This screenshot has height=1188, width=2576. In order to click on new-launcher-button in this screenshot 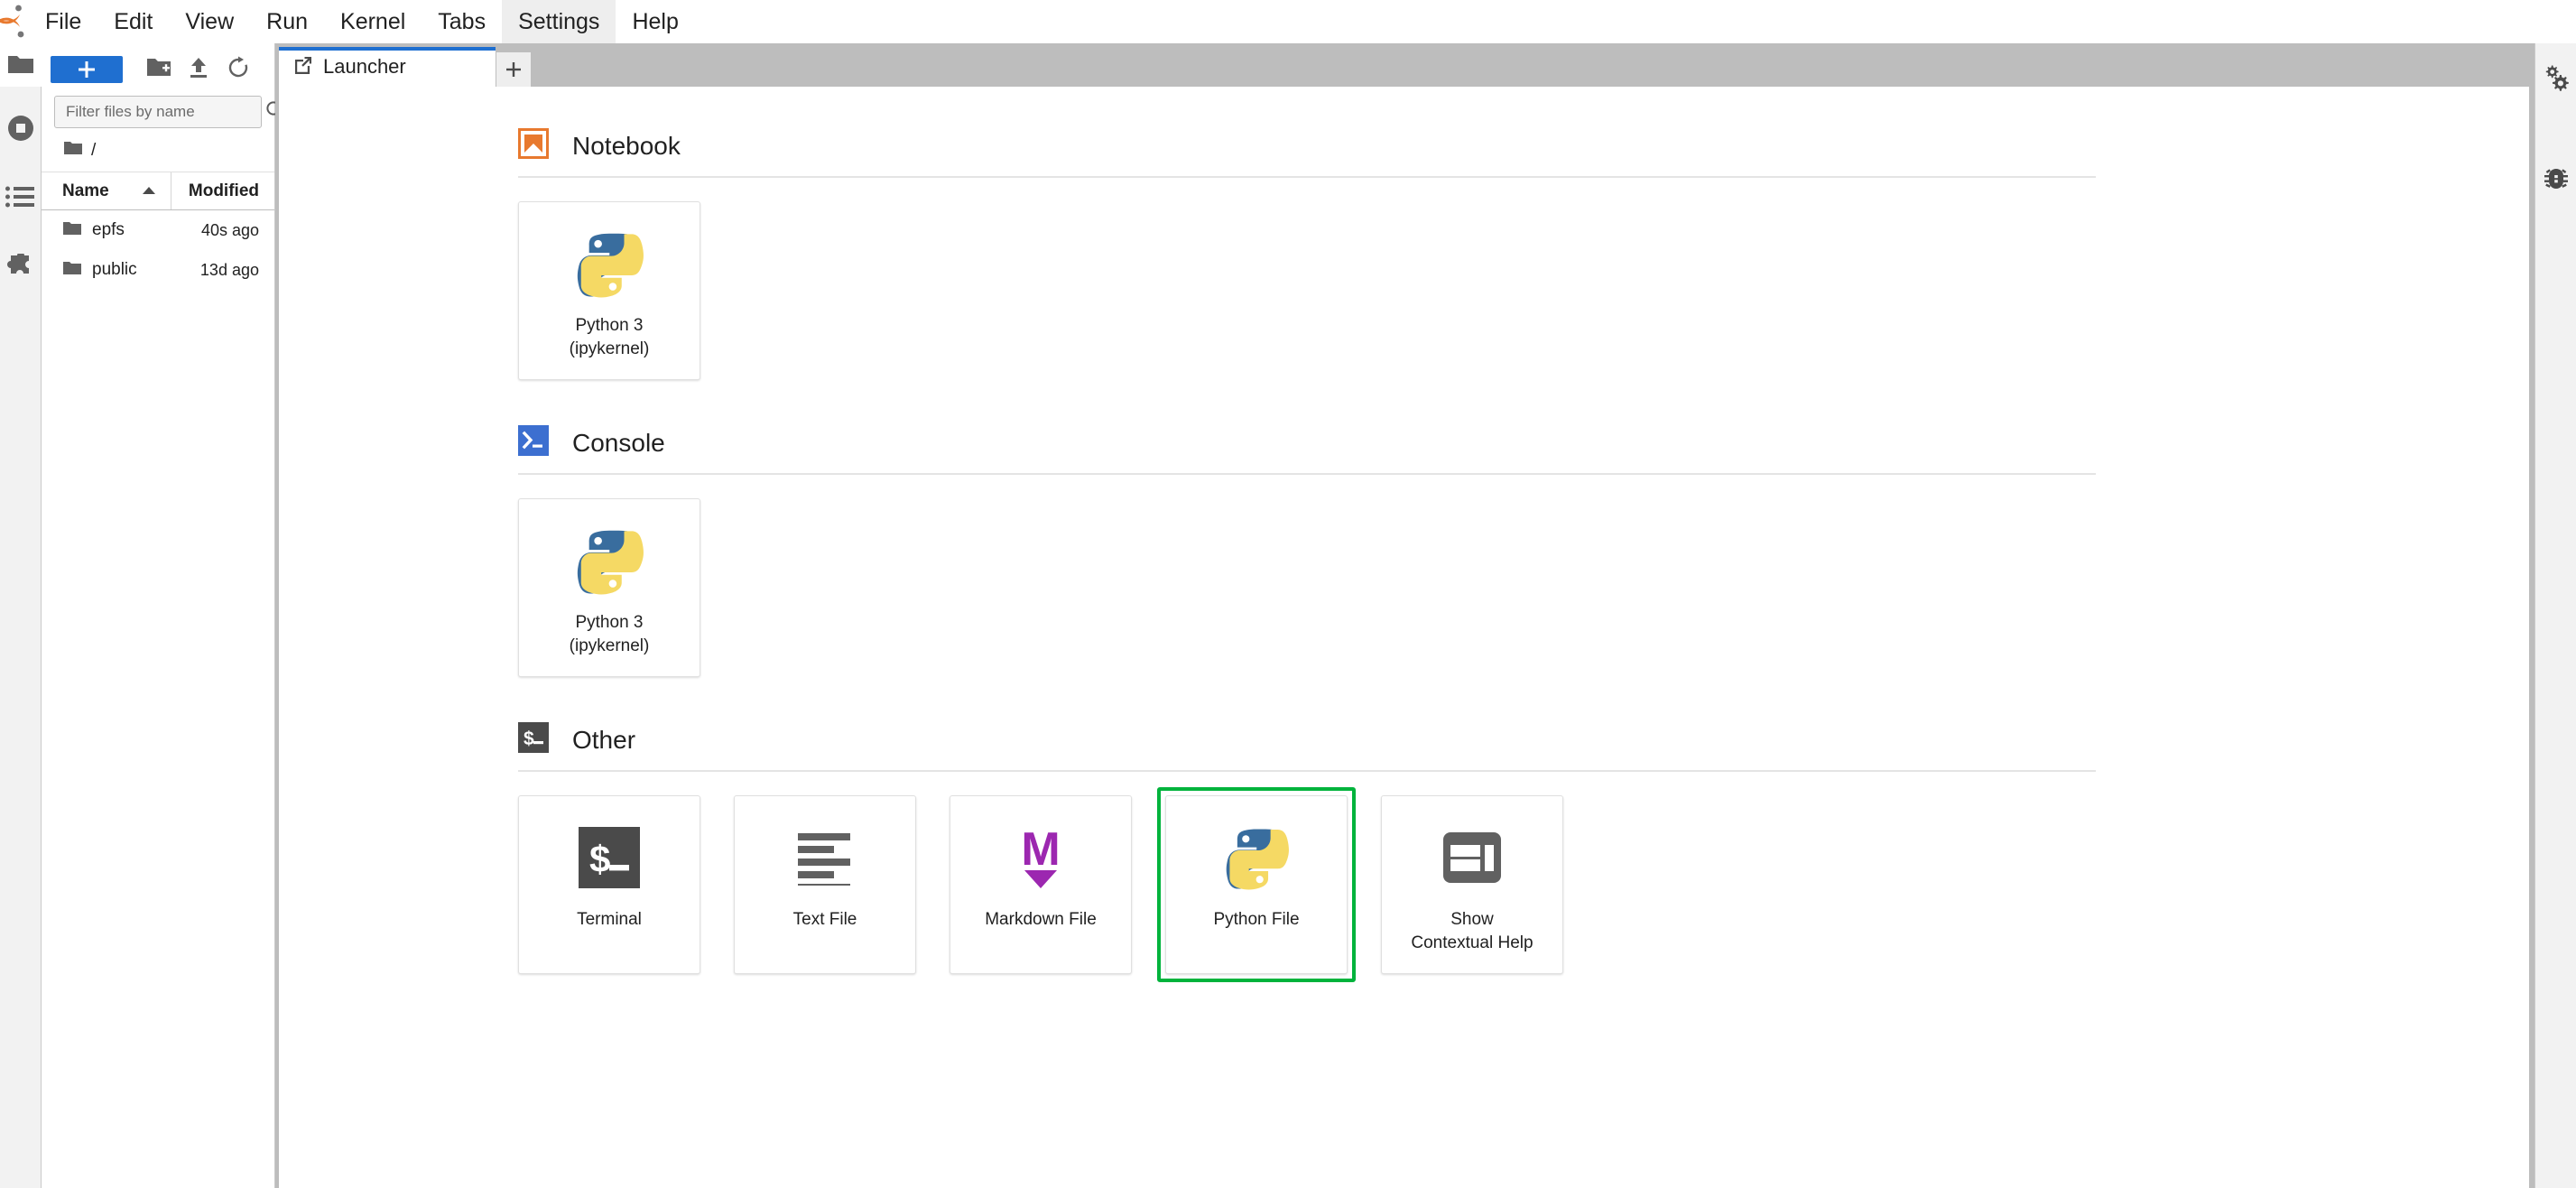, I will do `click(87, 69)`.